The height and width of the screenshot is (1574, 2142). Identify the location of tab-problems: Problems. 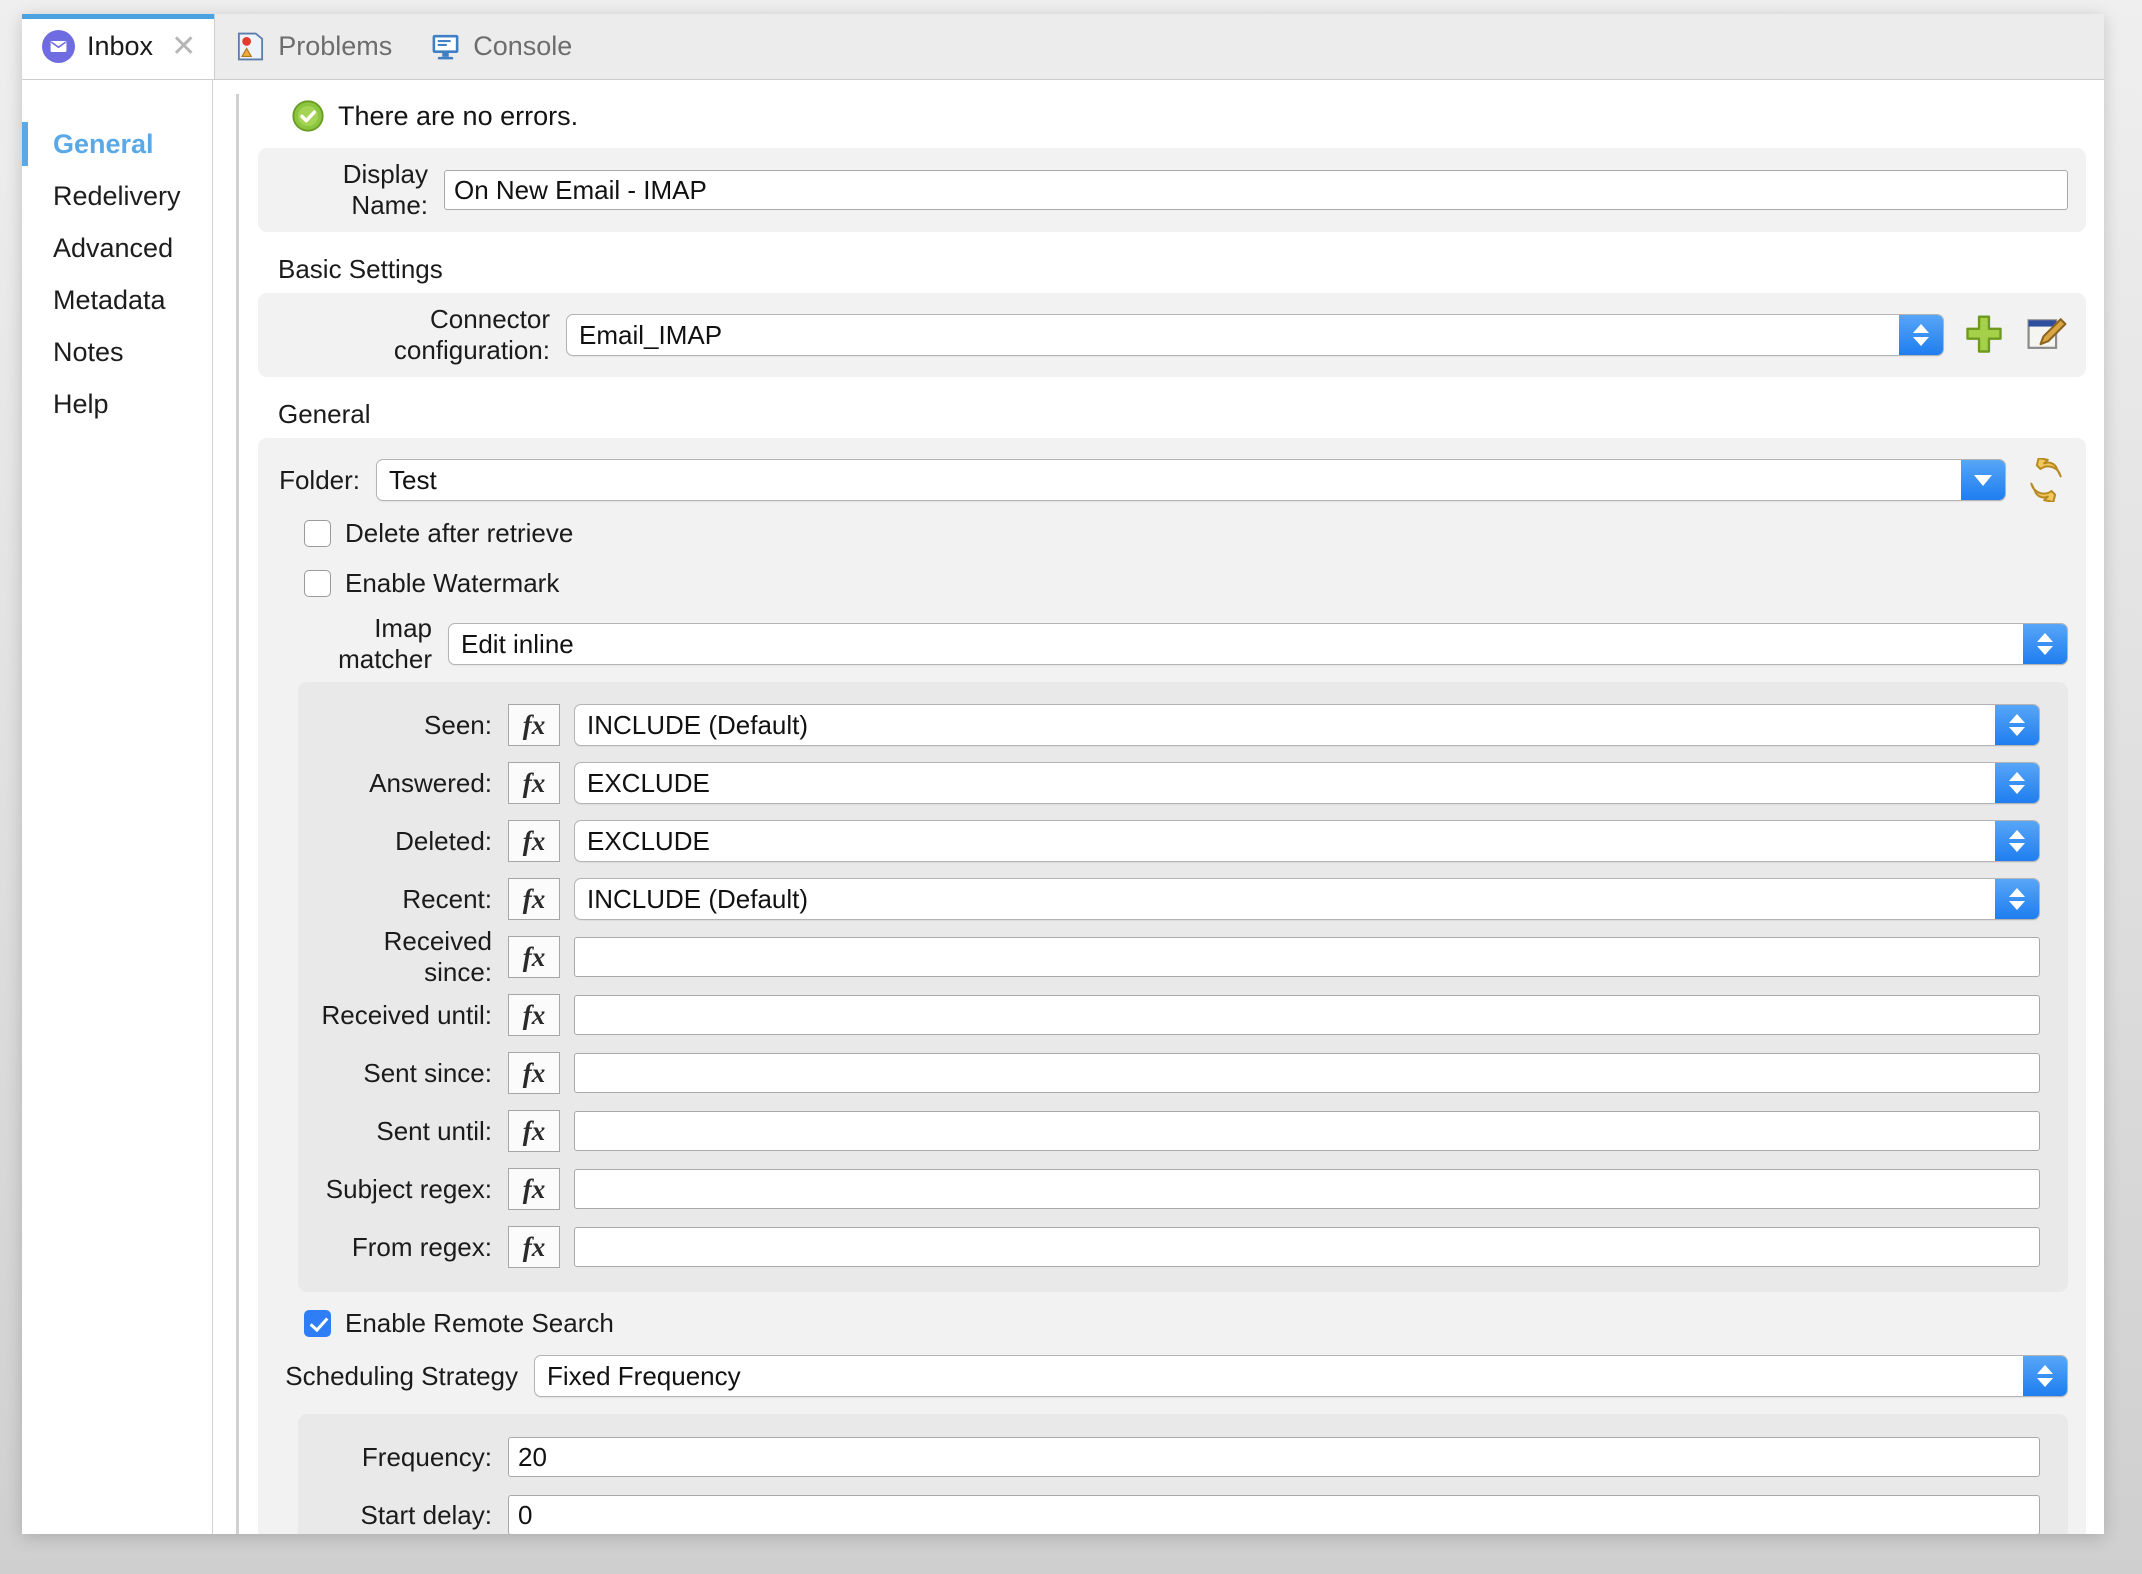
(312, 46).